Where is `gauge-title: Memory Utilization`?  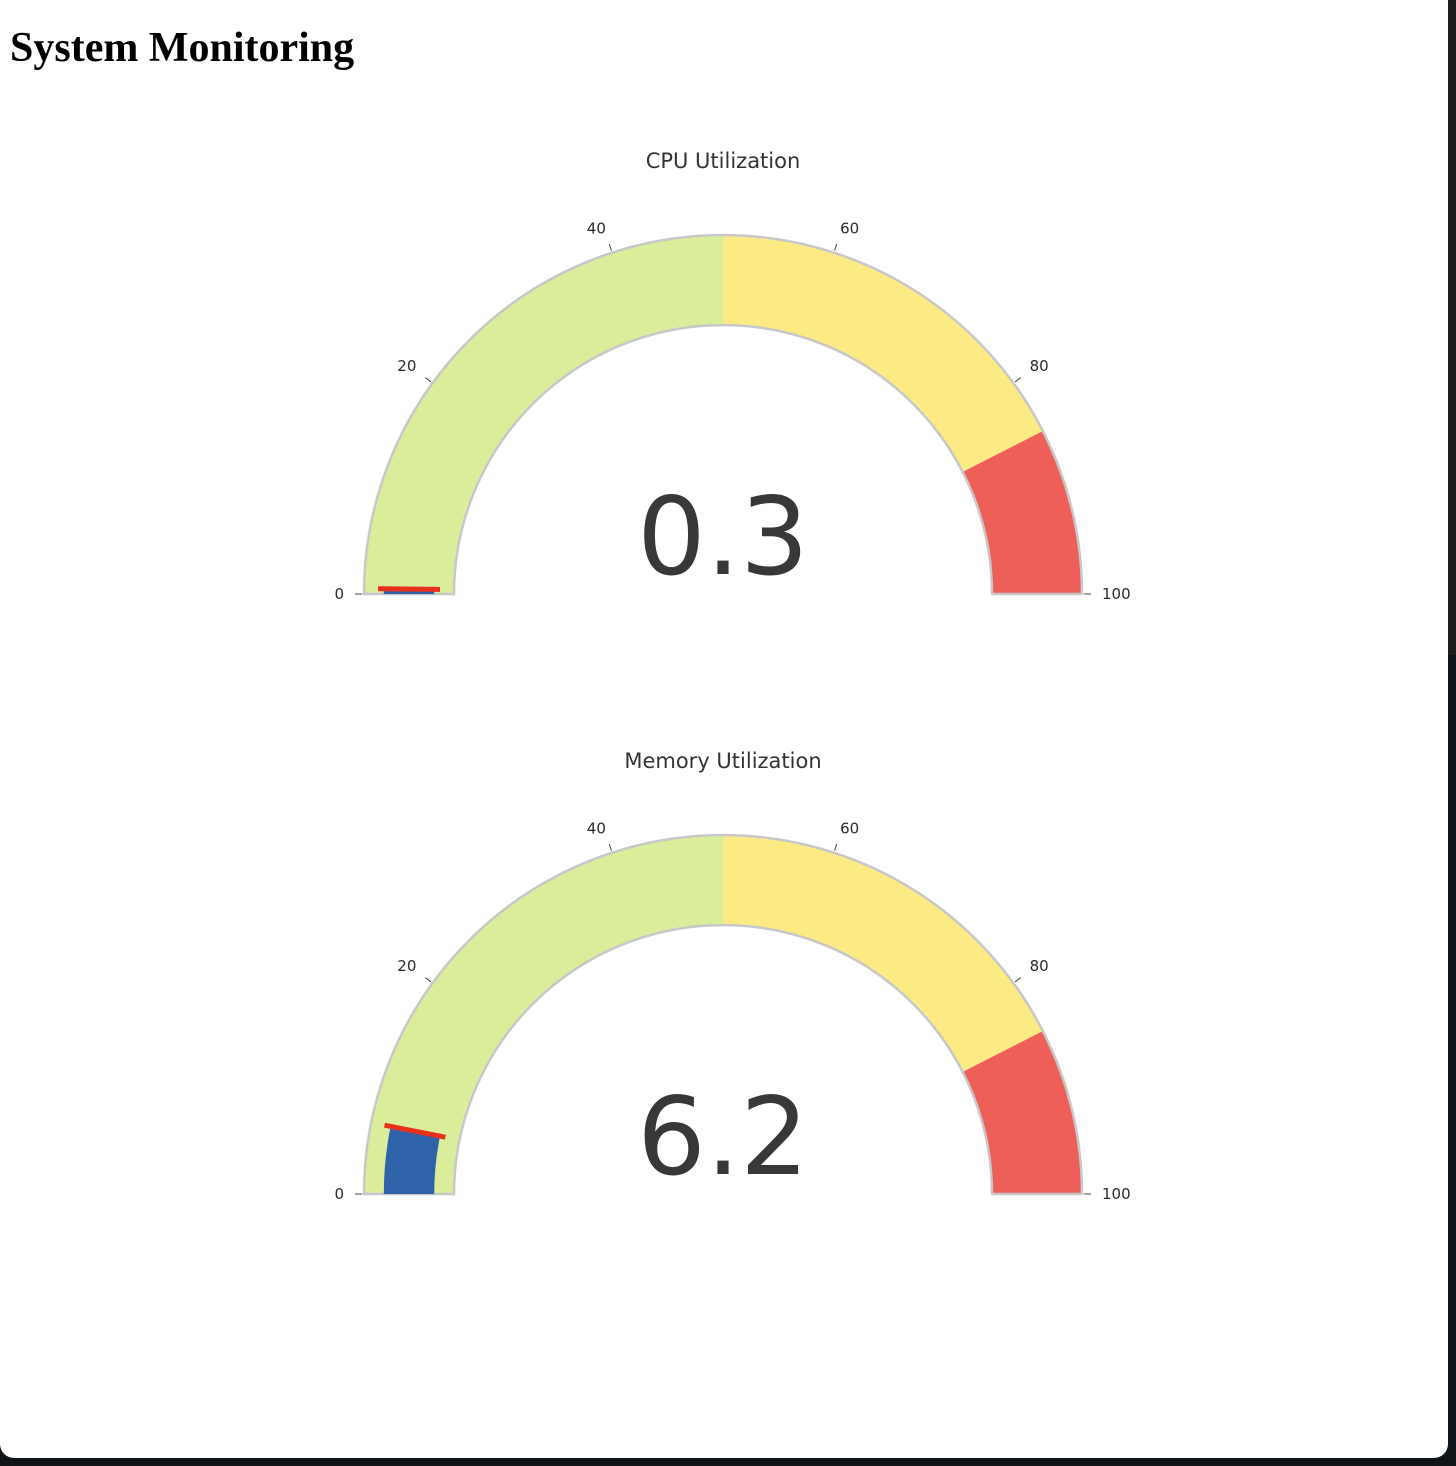
gauge-title: Memory Utilization is located at coordinates (722, 761).